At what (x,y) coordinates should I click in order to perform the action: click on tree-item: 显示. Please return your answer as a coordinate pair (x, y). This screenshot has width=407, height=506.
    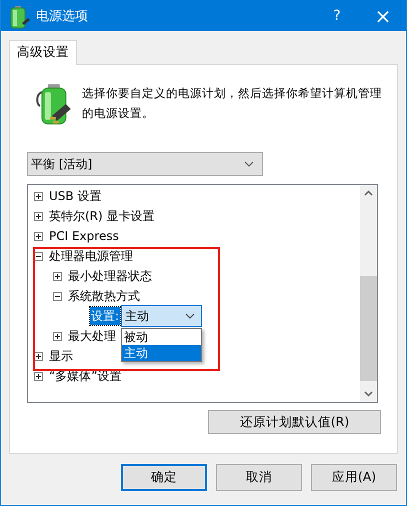
    Looking at the image, I should click on (61, 356).